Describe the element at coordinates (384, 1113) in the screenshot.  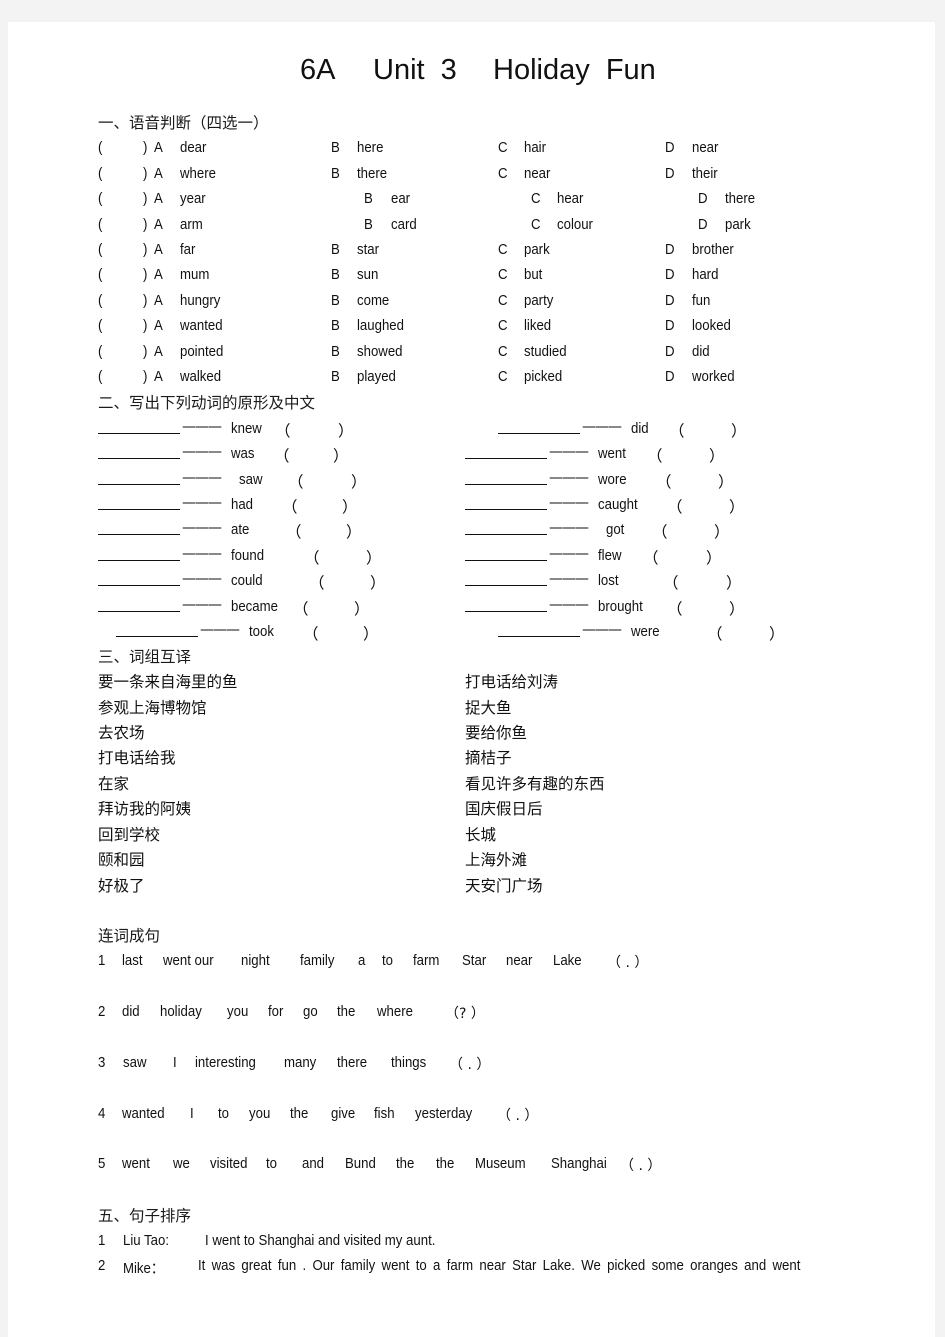
I see `scrambled-word: fish` at that location.